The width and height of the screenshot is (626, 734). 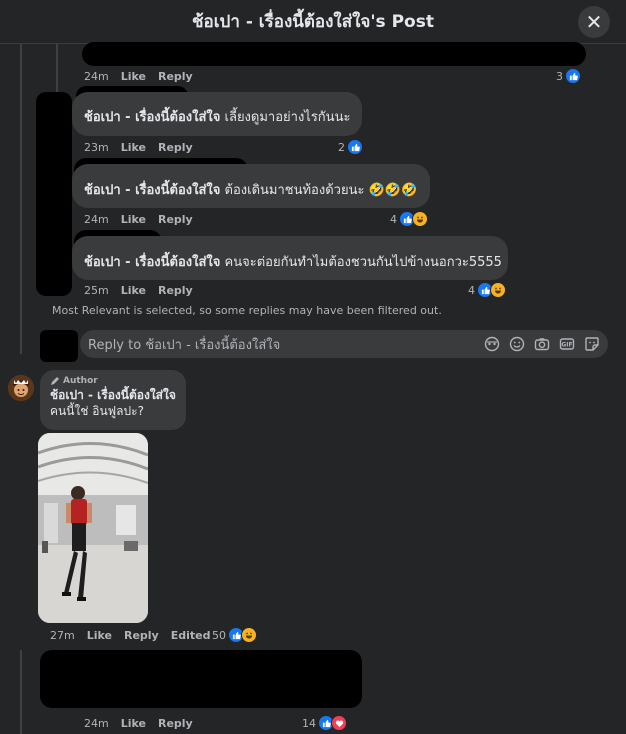 I want to click on comment-photo, so click(x=93, y=528).